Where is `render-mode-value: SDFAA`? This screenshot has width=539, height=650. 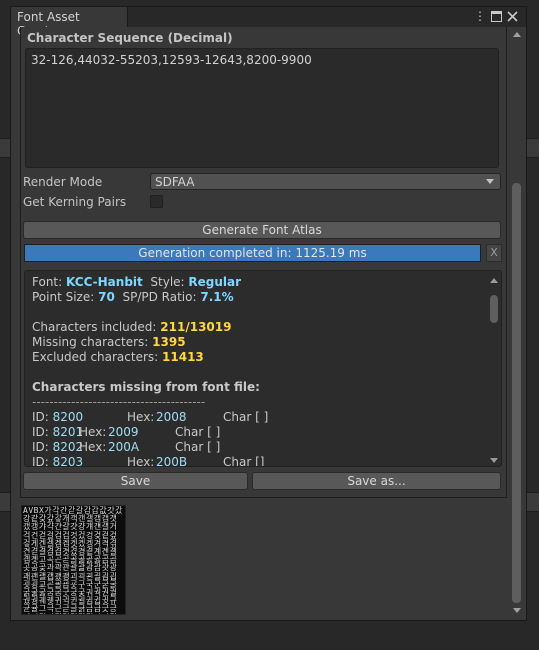
render-mode-value: SDFAA is located at coordinates (175, 182).